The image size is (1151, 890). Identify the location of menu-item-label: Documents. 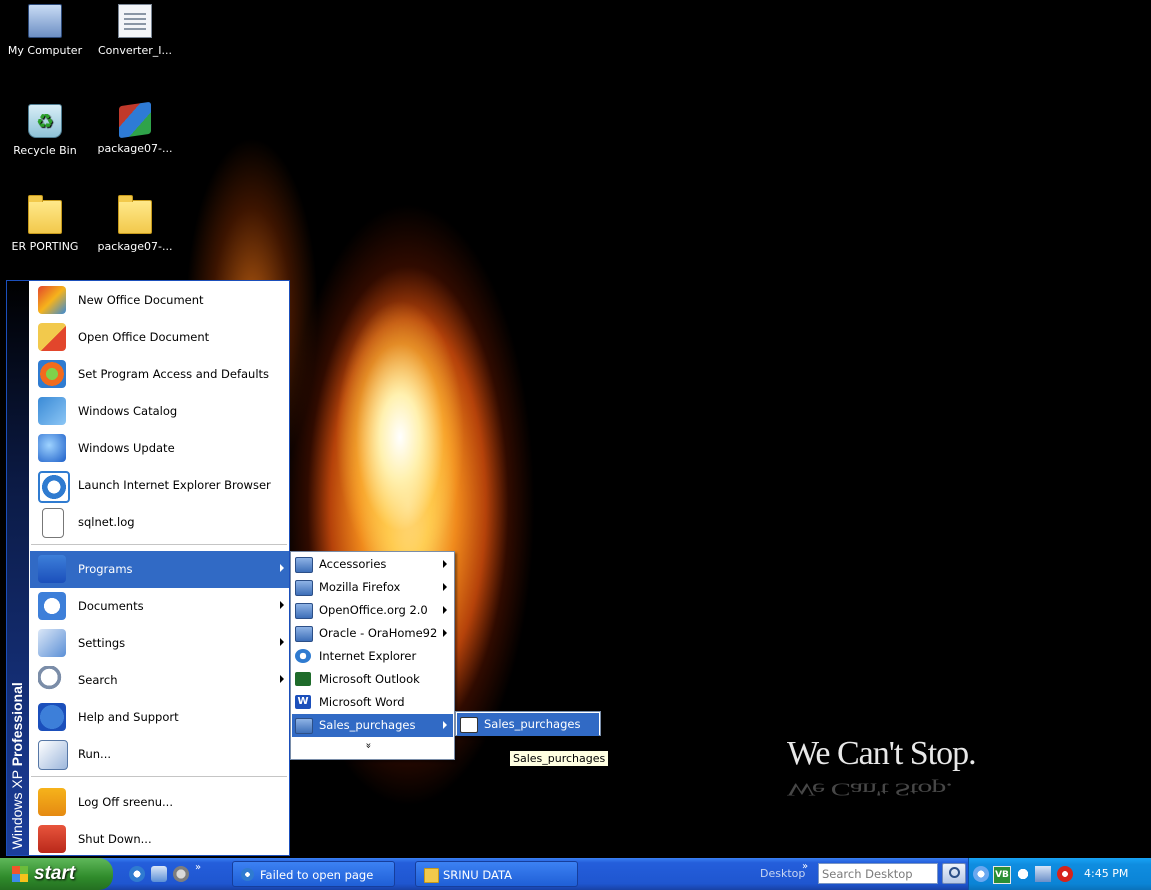
(111, 606).